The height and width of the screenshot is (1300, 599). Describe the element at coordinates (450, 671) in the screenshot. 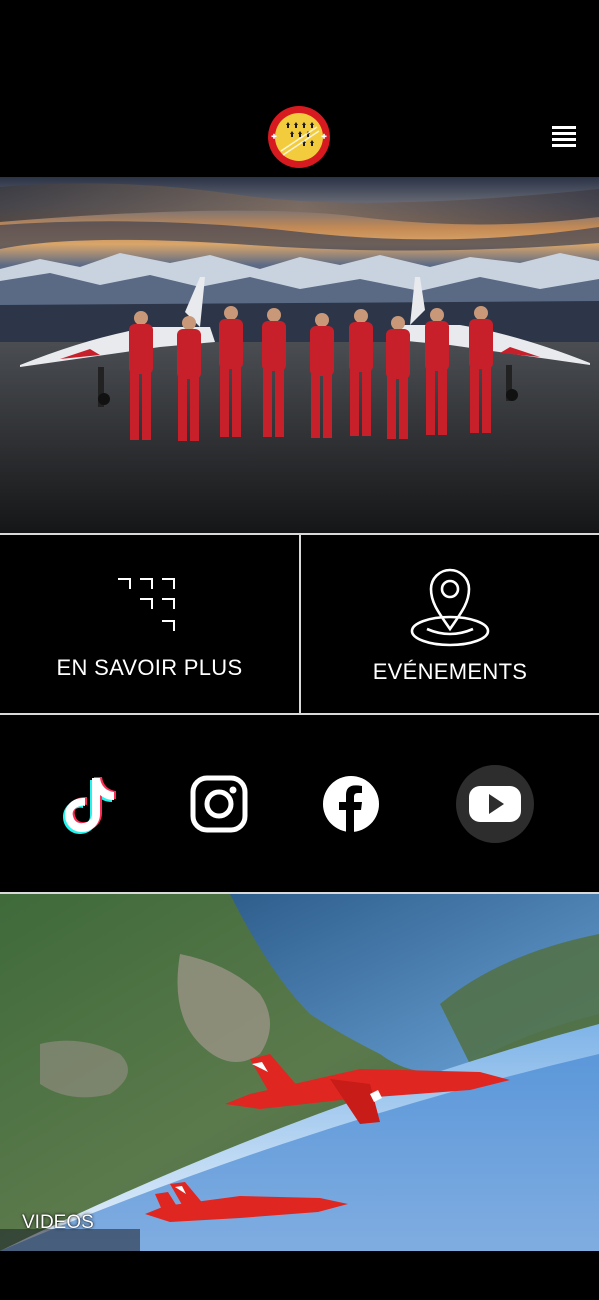

I see `evenements-label: EVÉNEMENTS` at that location.